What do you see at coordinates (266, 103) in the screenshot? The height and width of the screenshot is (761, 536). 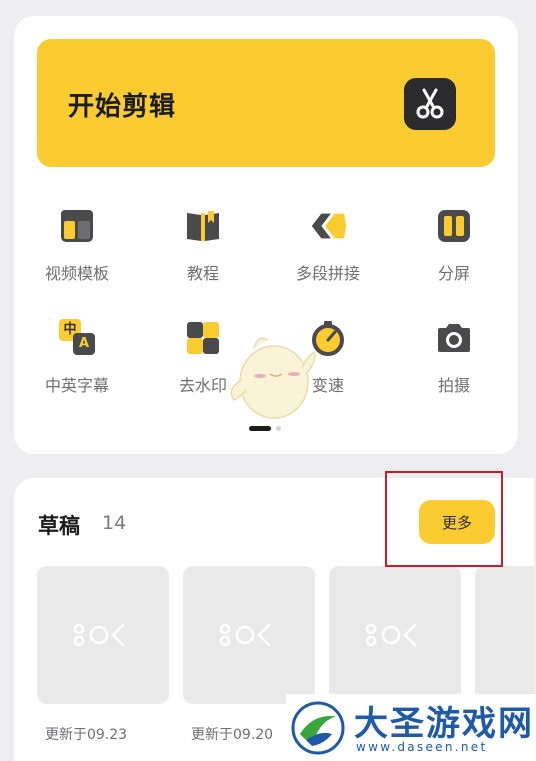 I see `start-editing-banner: 开始剪辑` at bounding box center [266, 103].